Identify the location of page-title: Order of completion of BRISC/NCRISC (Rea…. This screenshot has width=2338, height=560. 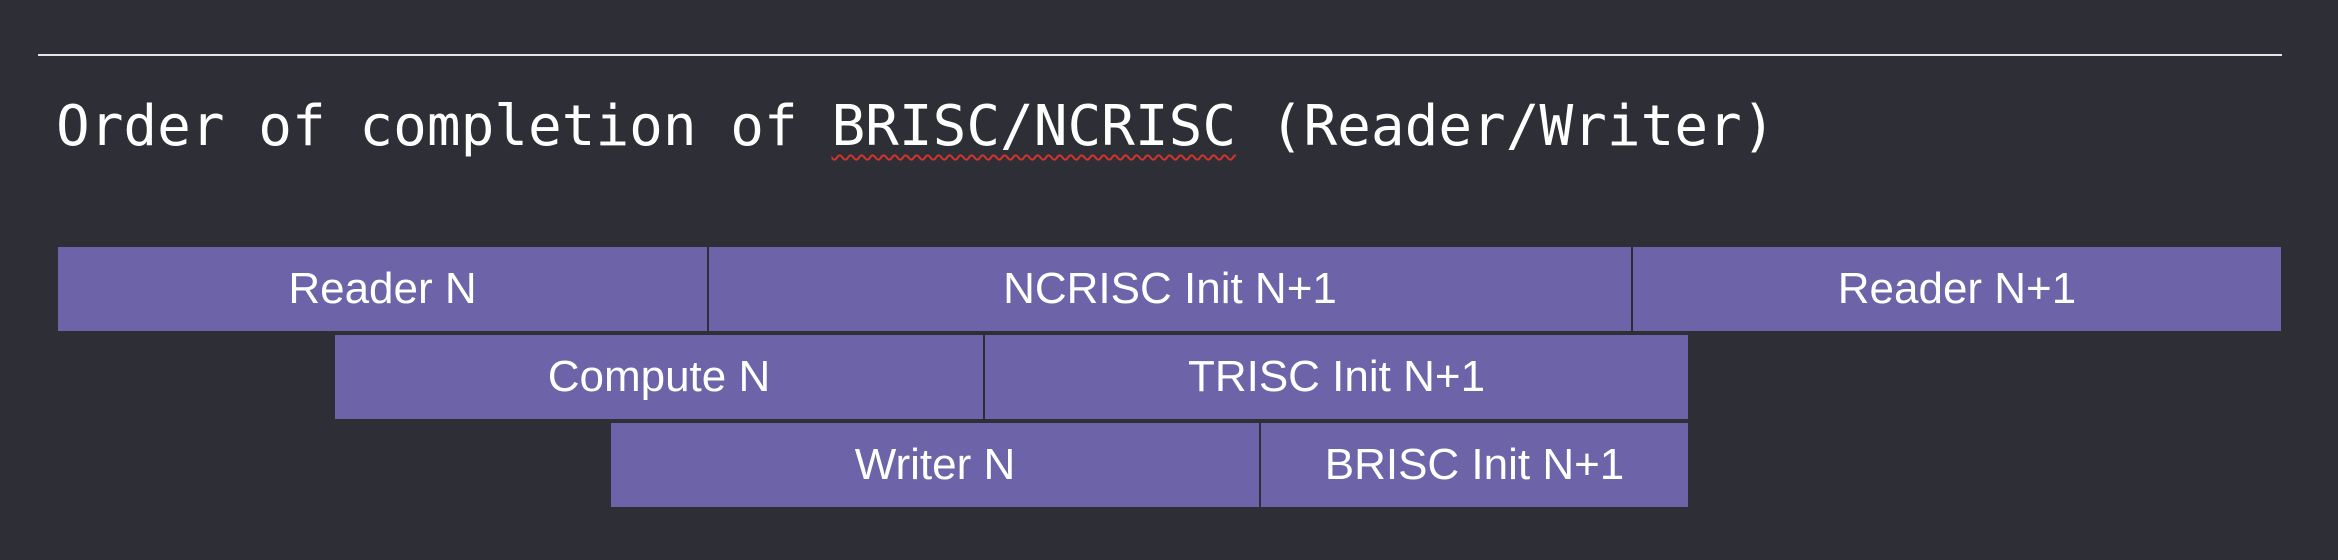
(915, 127).